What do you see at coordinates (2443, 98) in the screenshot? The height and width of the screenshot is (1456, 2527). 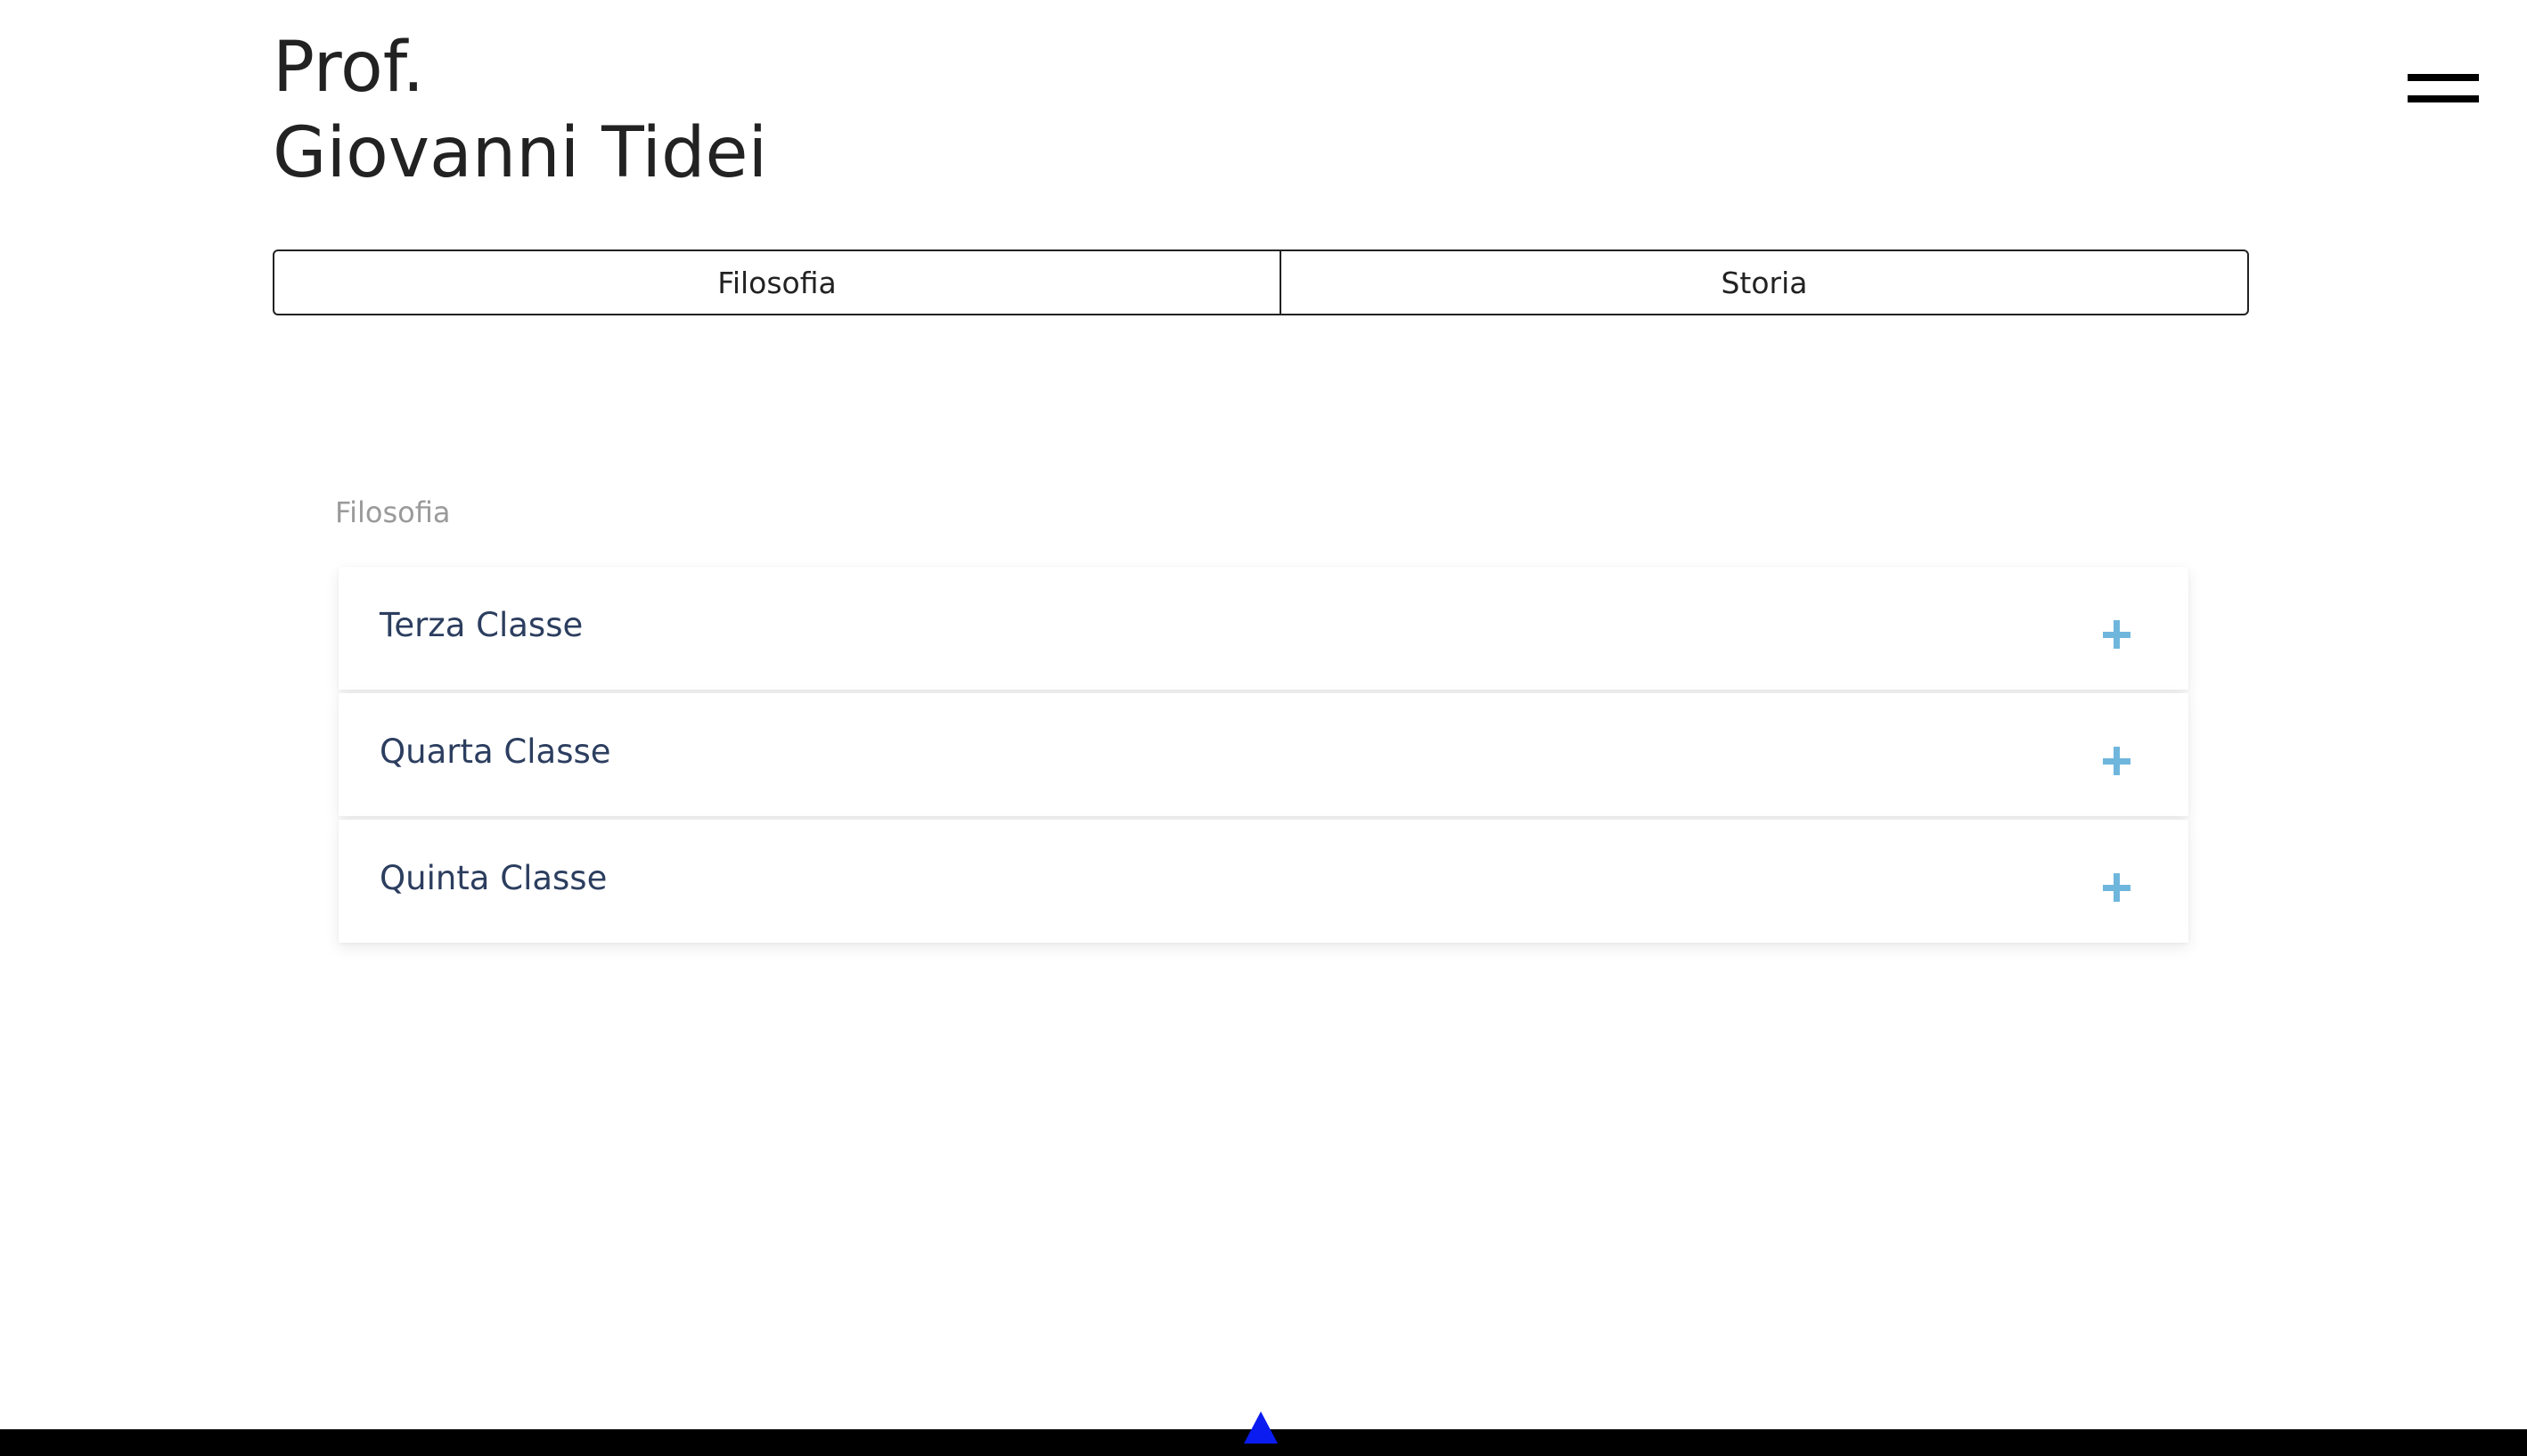 I see `hamburger-bar-bottom` at bounding box center [2443, 98].